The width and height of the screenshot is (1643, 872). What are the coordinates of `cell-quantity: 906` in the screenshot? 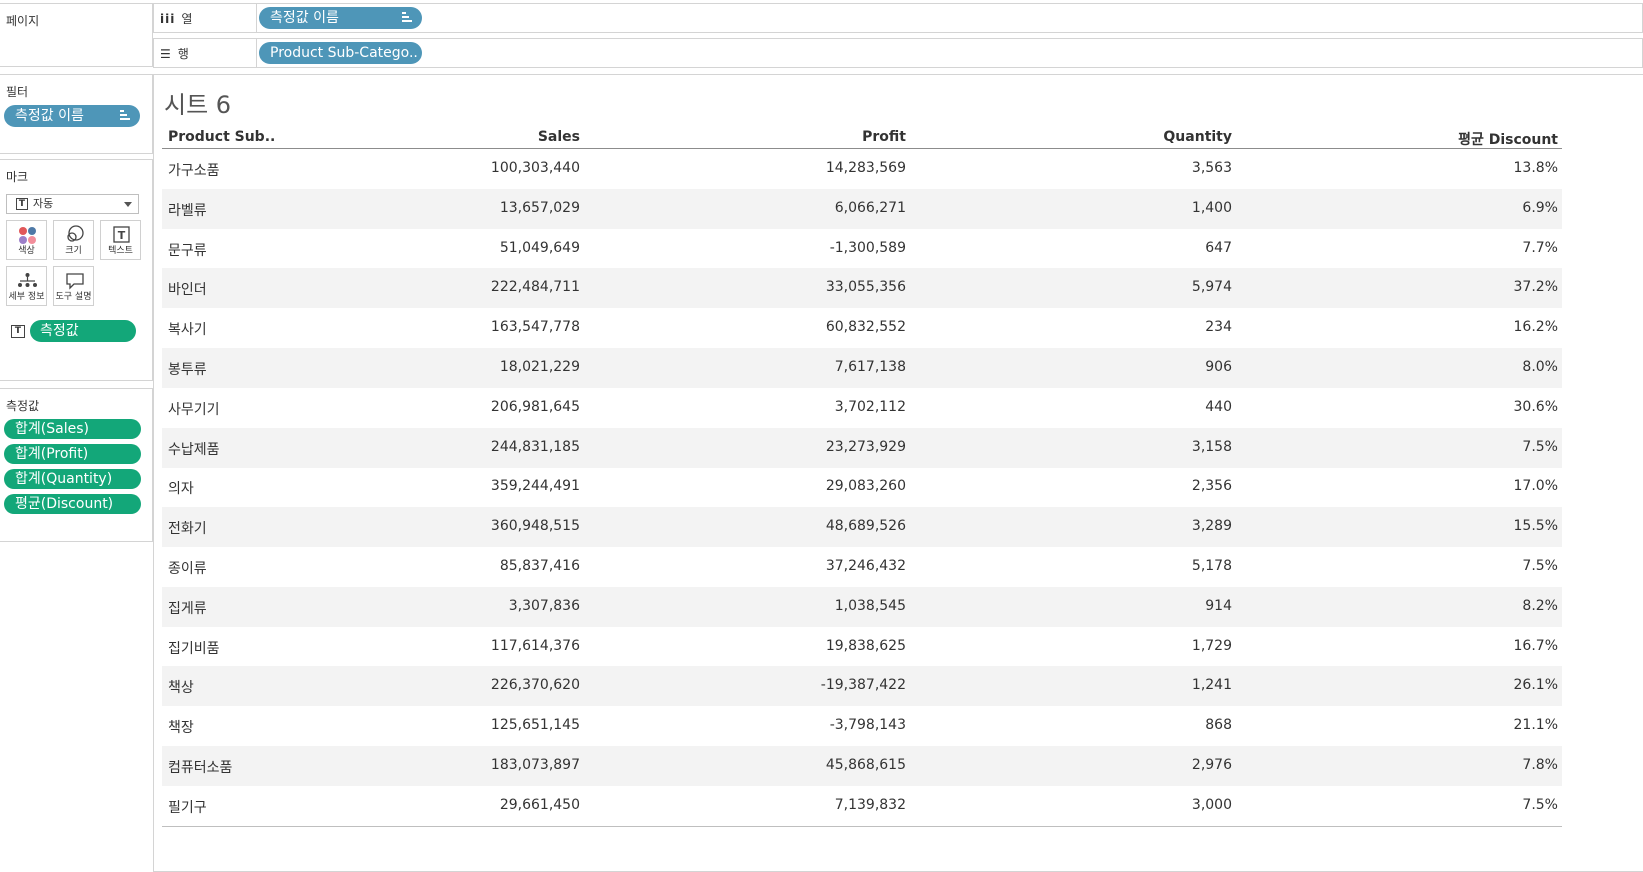 It's located at (1218, 367).